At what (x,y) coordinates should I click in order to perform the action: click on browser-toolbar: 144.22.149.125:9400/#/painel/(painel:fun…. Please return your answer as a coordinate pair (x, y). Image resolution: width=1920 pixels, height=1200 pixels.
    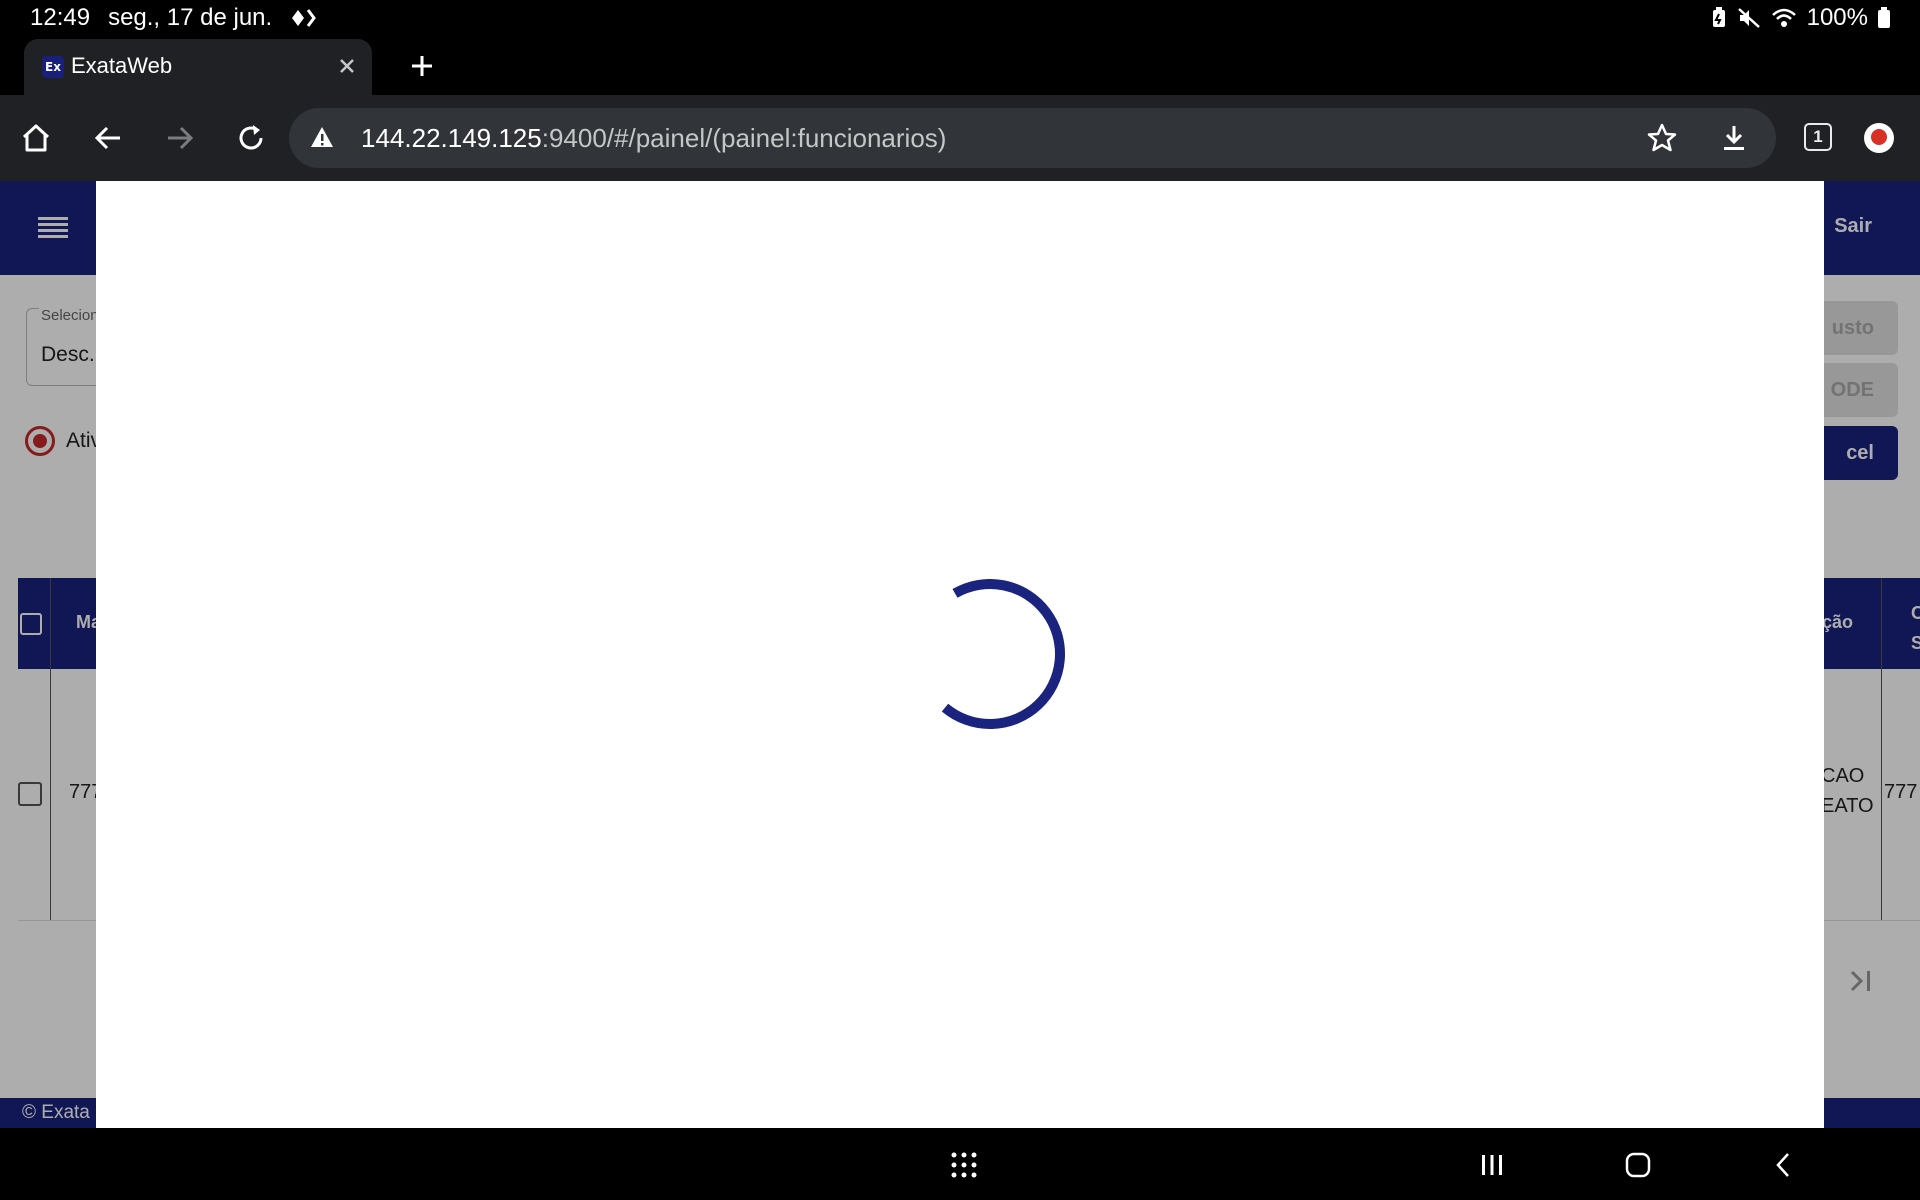
    Looking at the image, I should click on (960, 138).